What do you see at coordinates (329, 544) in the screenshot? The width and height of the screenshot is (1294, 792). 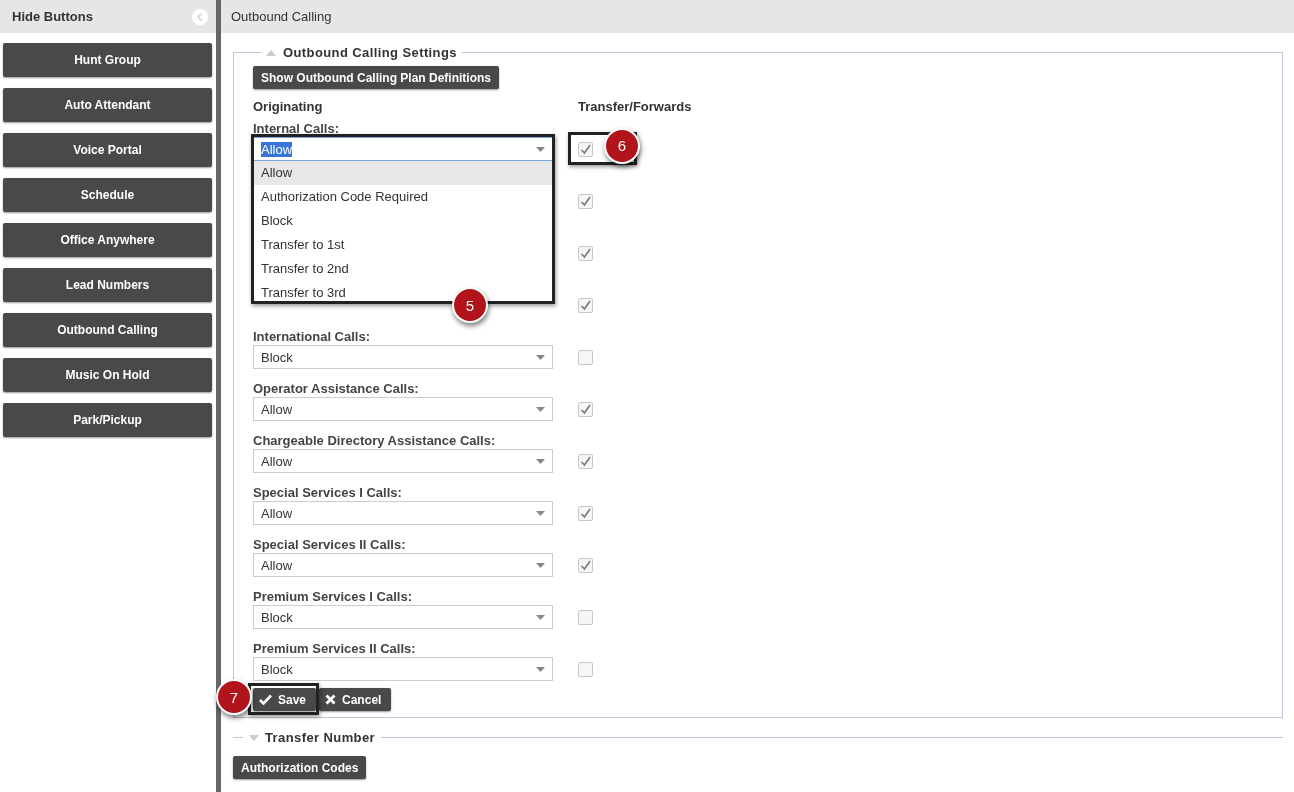 I see `field-label: Special Services II Calls:` at bounding box center [329, 544].